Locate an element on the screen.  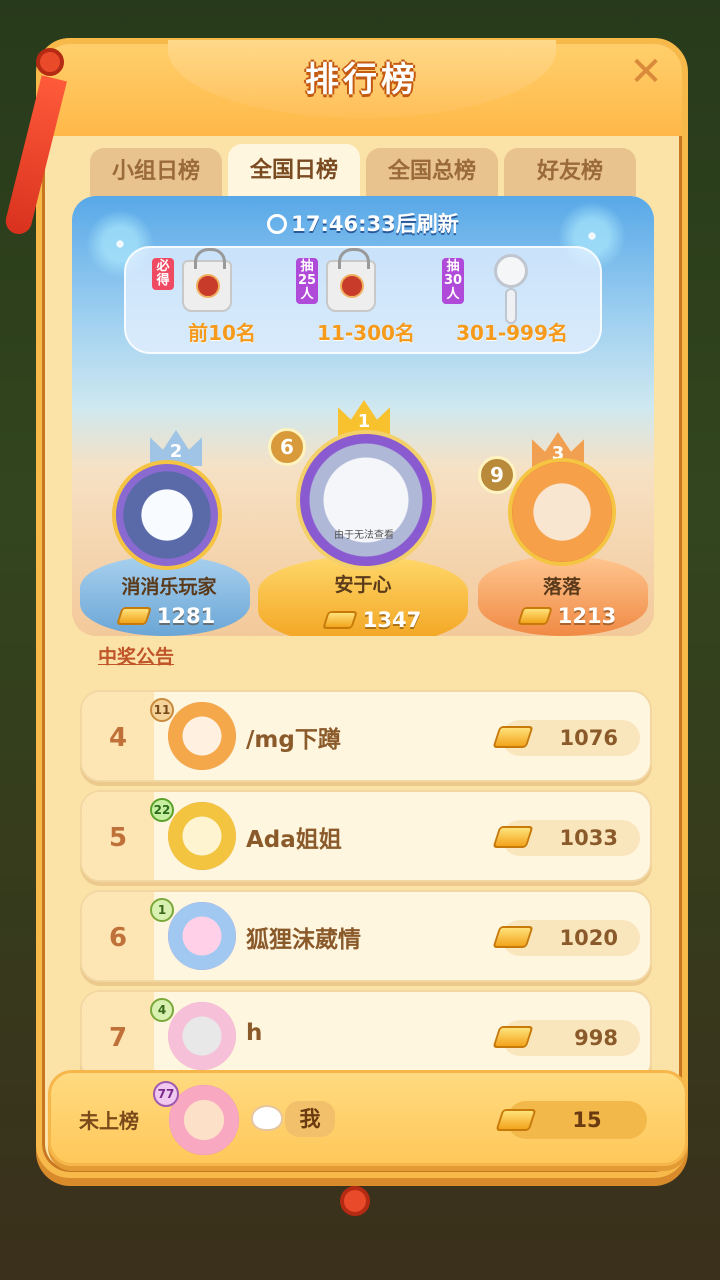
rank-number: 5 is located at coordinates (118, 836).